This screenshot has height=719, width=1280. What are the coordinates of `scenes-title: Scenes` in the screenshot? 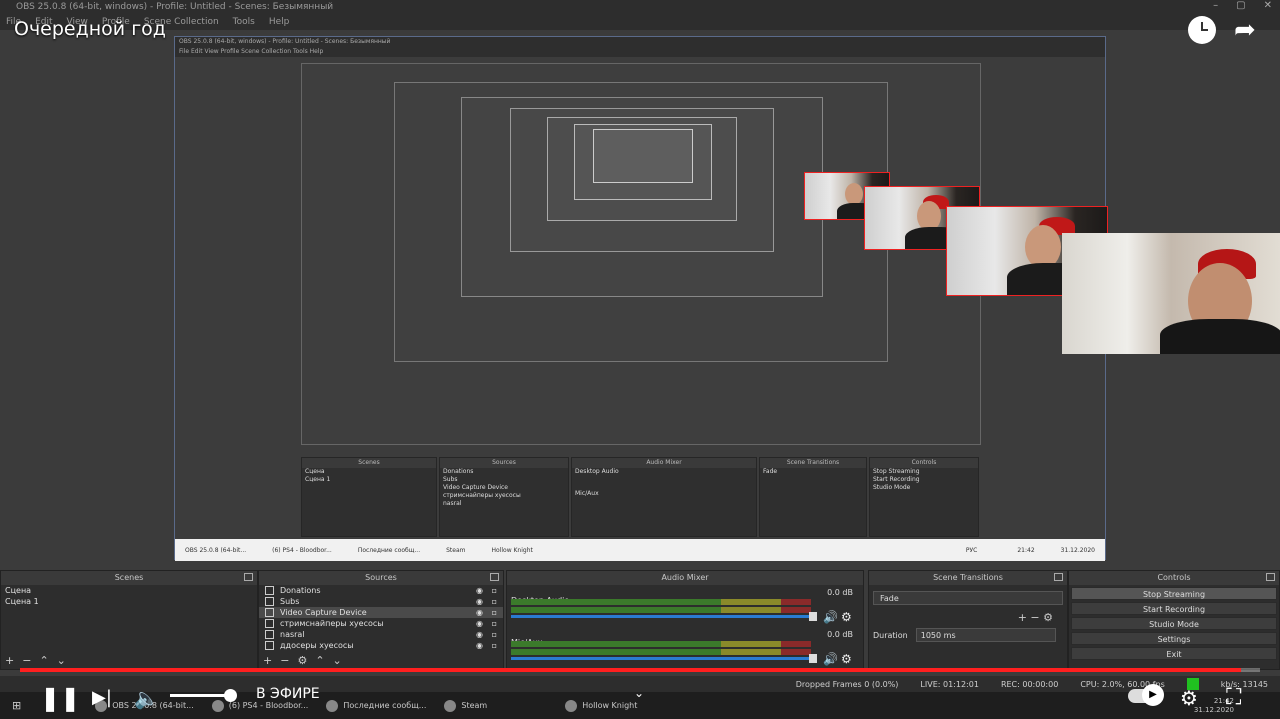 It's located at (129, 577).